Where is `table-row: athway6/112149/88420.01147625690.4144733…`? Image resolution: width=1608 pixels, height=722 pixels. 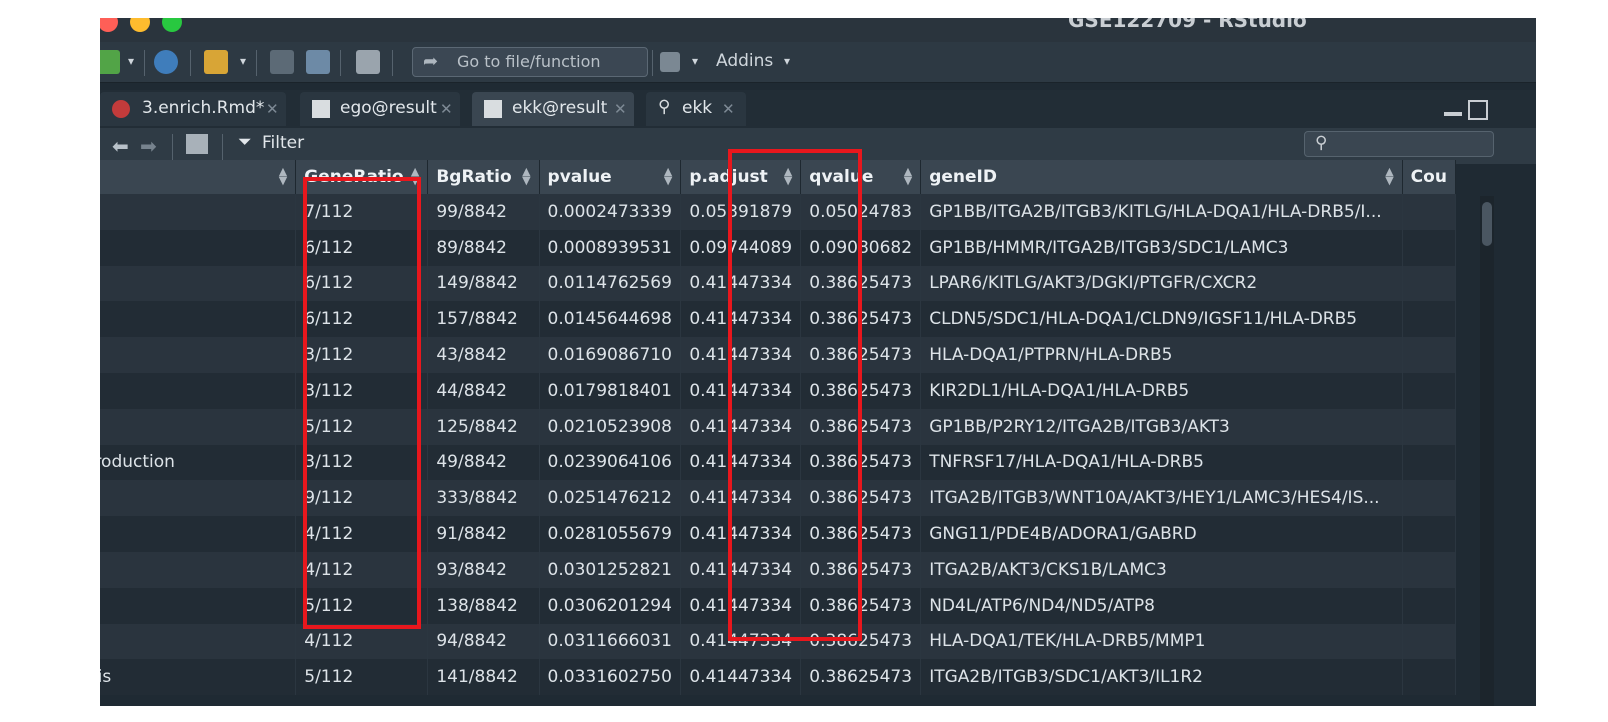
table-row: athway6/112149/88420.01147625690.4144733… is located at coordinates (778, 283).